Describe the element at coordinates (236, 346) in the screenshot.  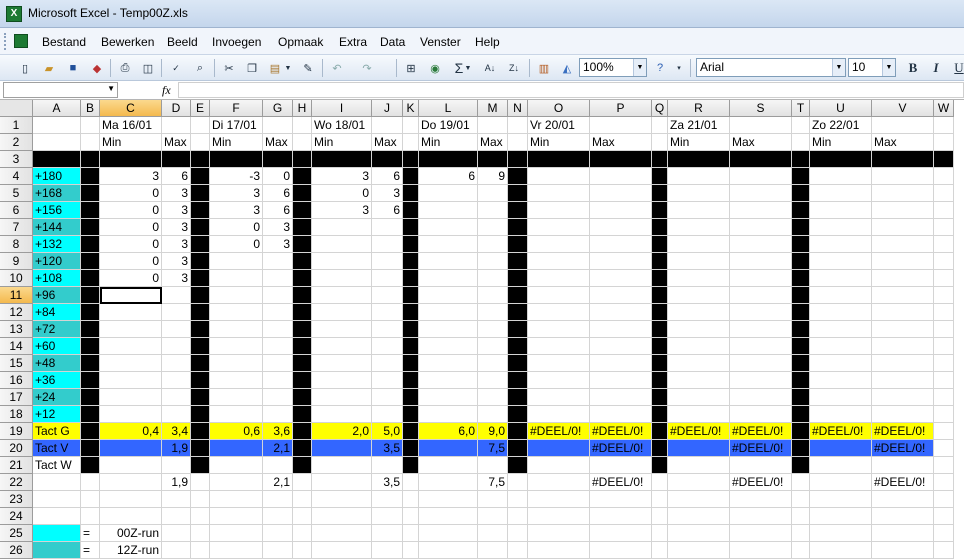
I see `cell-f14` at that location.